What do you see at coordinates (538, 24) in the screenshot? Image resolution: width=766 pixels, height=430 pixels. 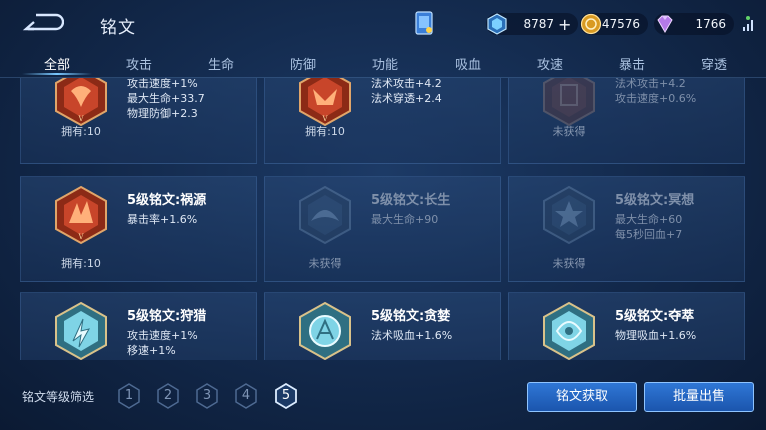 I see `gem-count: 8787` at bounding box center [538, 24].